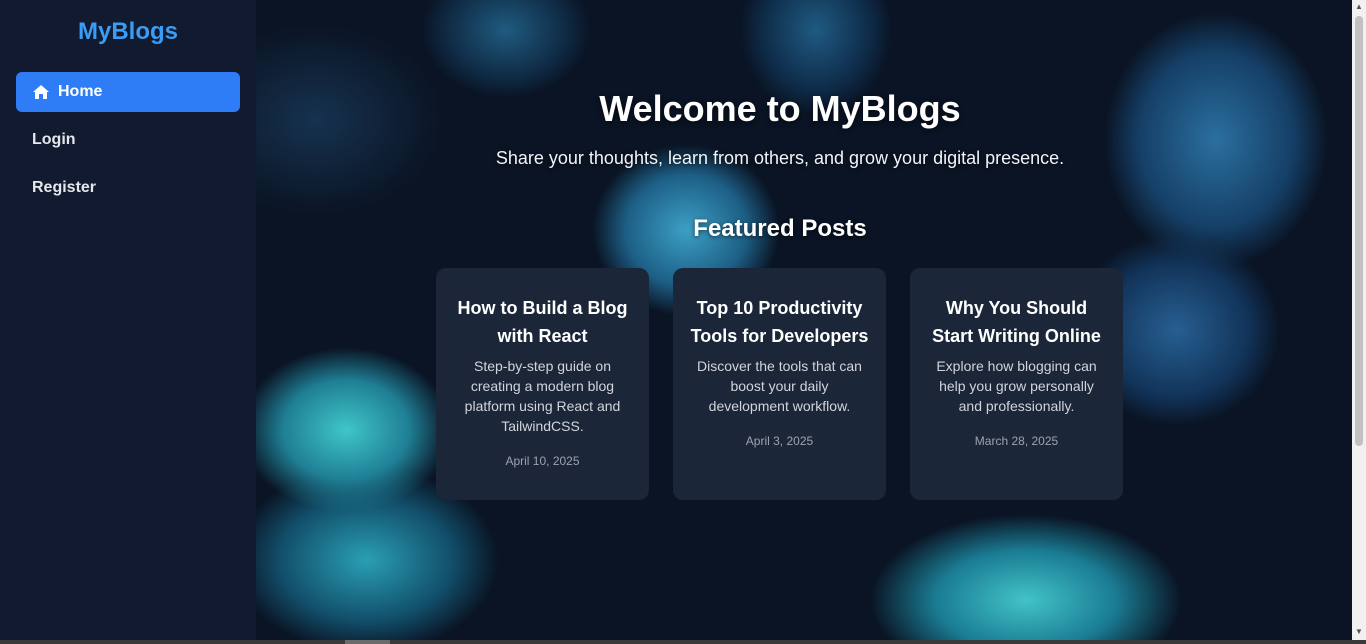  I want to click on sidebar-item-login: Login, so click(128, 140).